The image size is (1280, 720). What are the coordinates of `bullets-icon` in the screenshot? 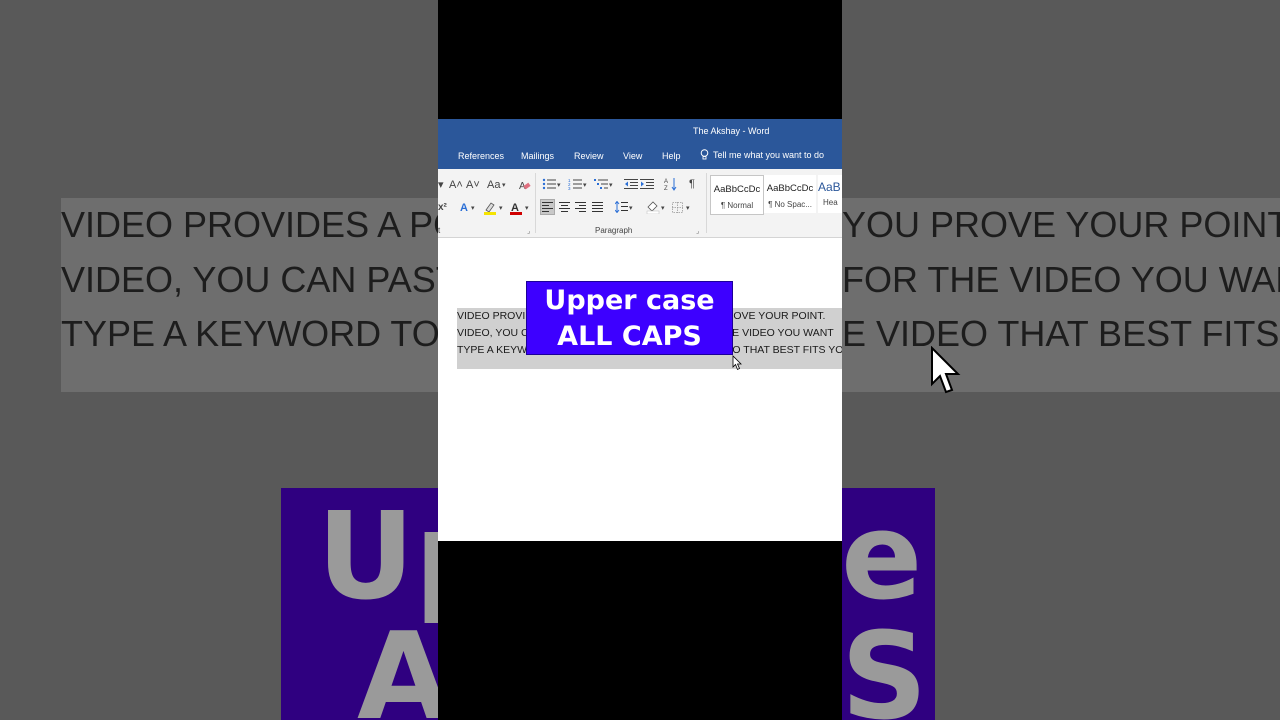 It's located at (549, 184).